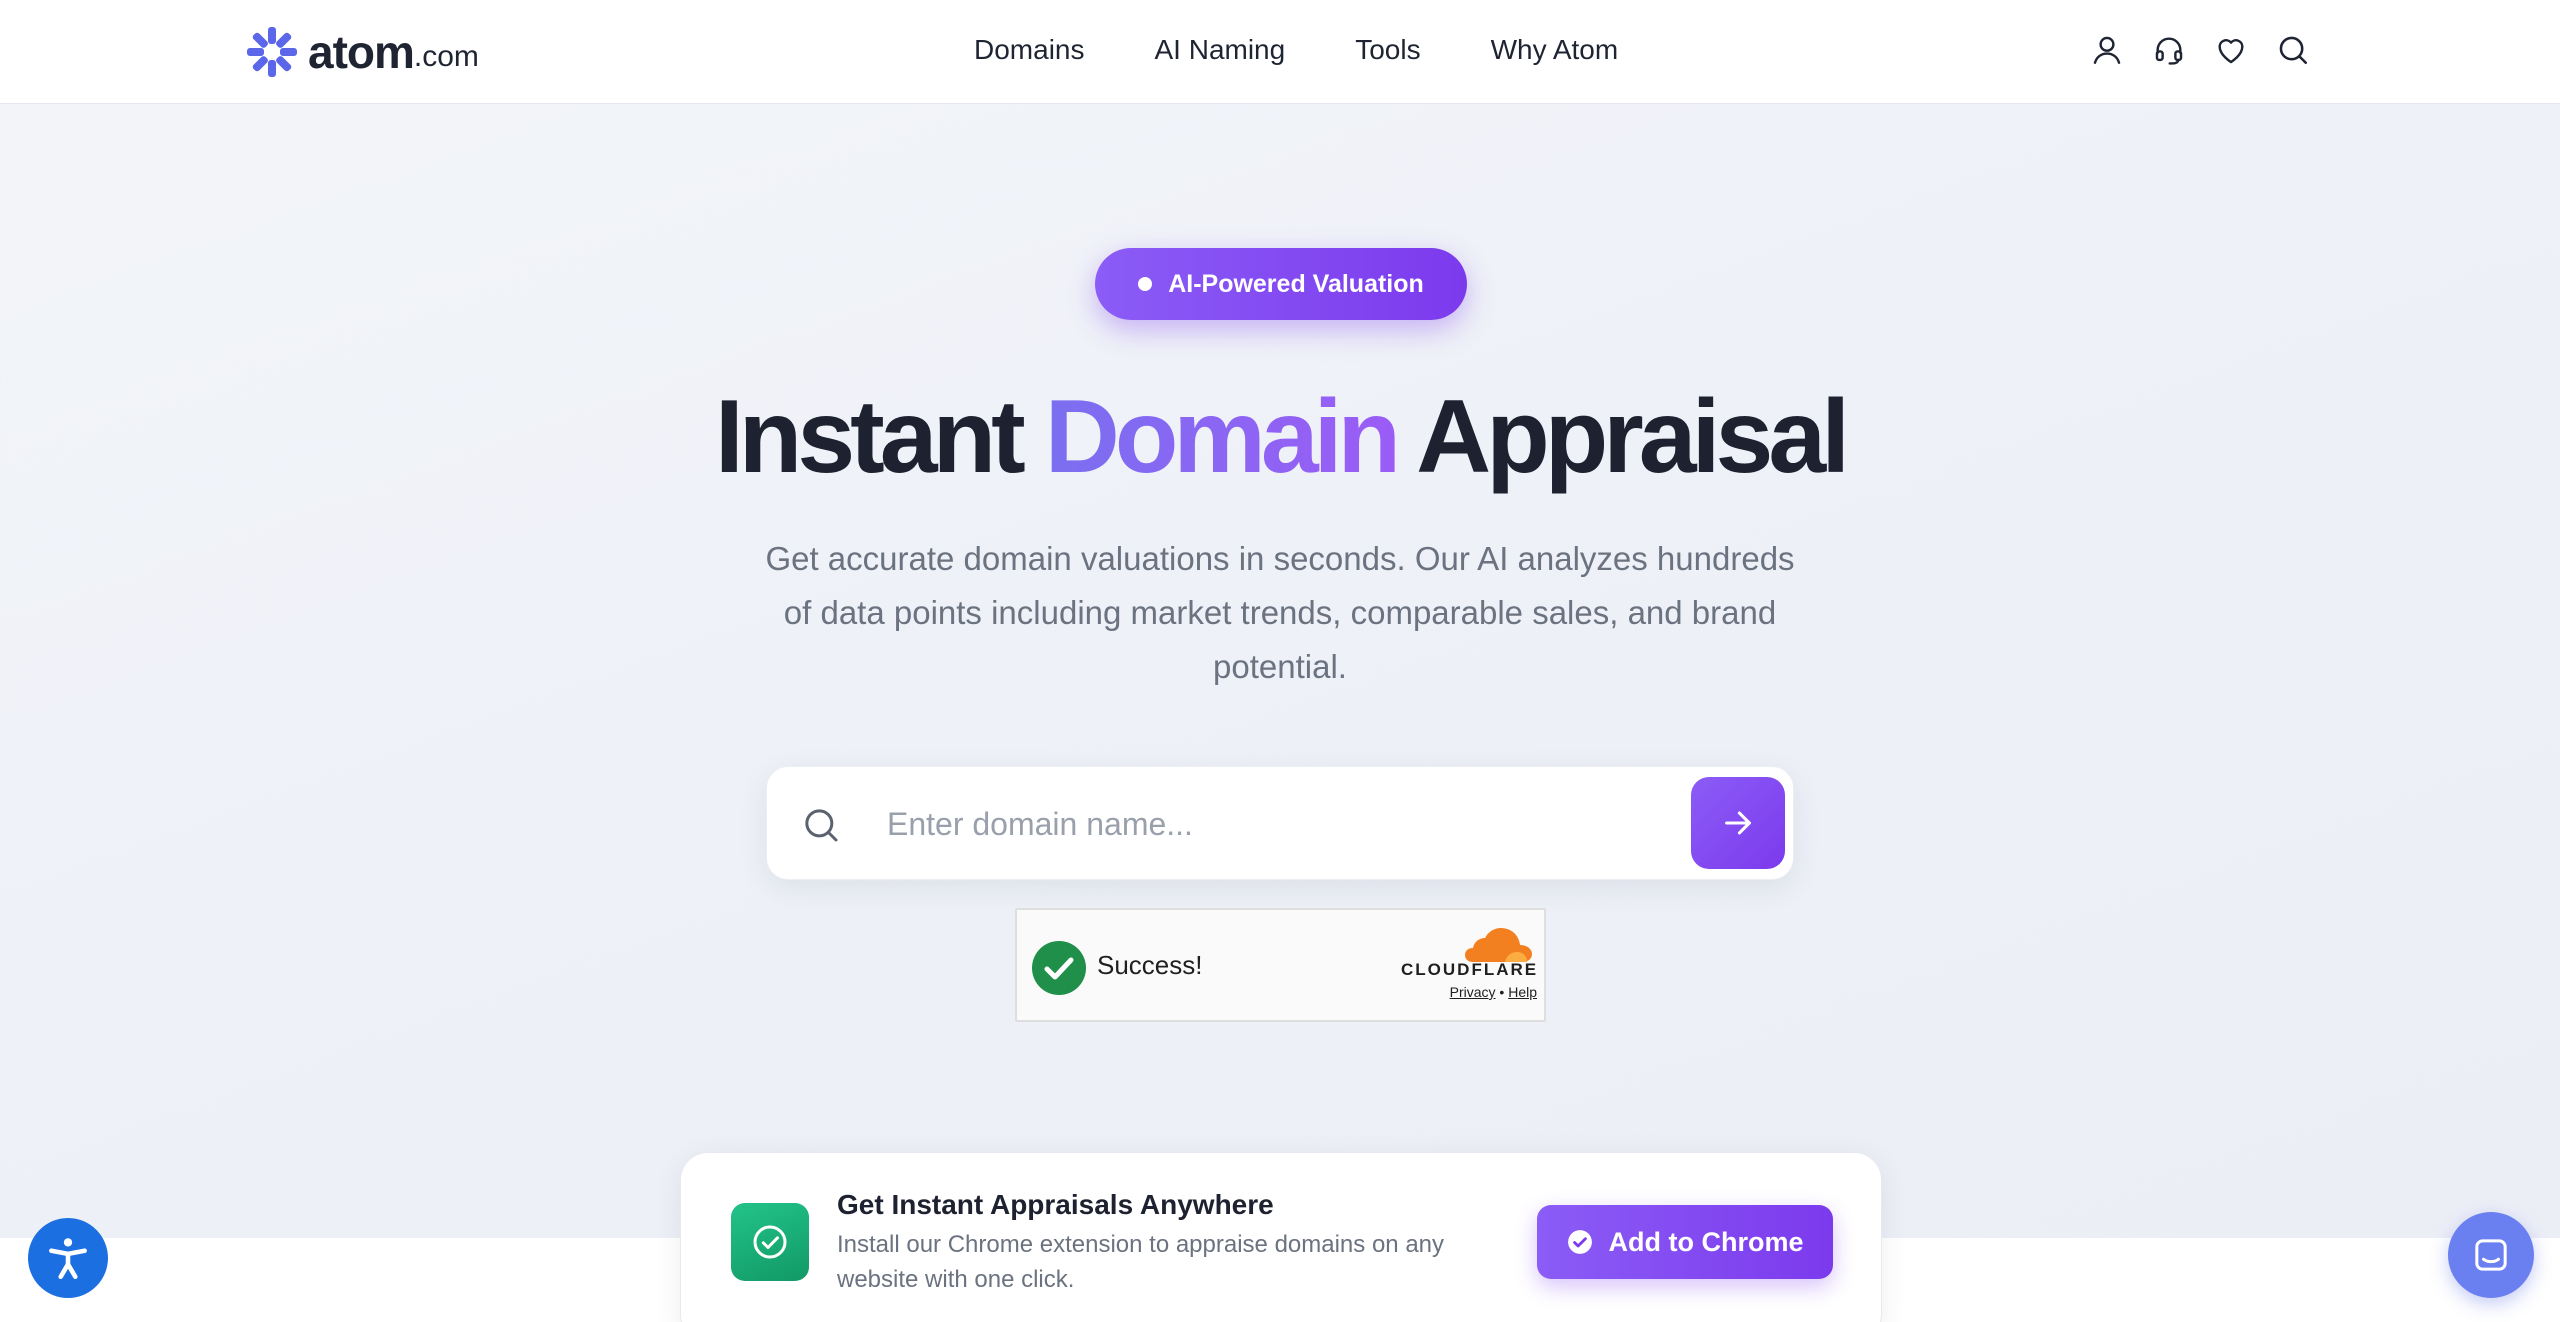  Describe the element at coordinates (1280, 965) in the screenshot. I see `cloudflare-turnstile-widget: Success! CLOUDFLARE Privacy • Help` at that location.